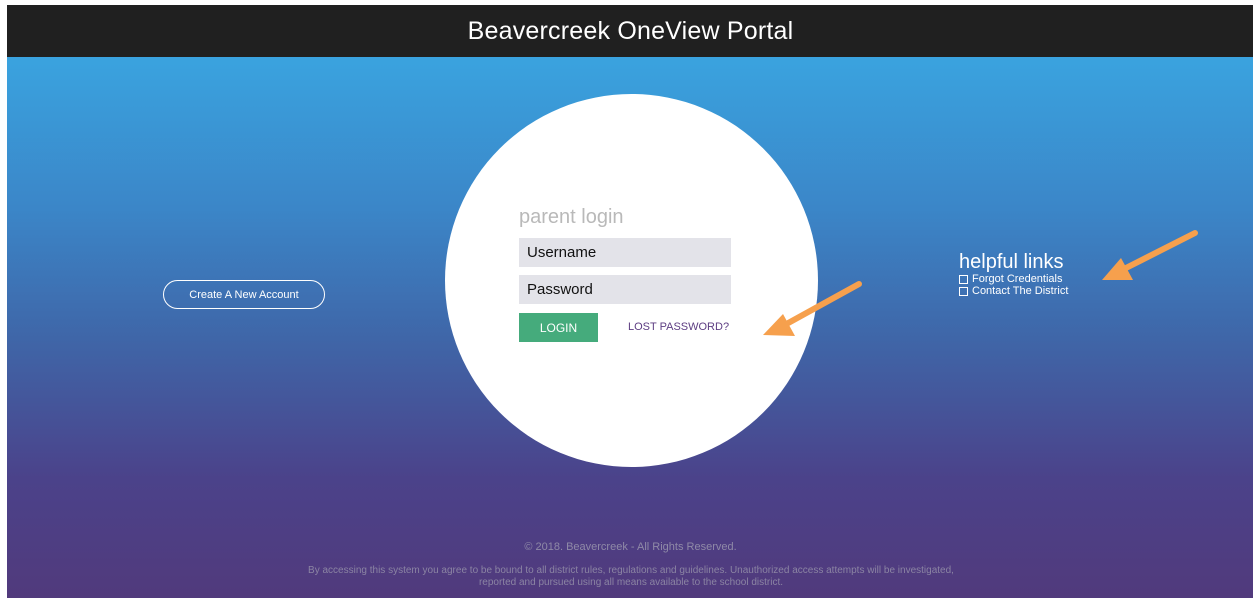  I want to click on create-account-button: Create A New Account, so click(244, 294).